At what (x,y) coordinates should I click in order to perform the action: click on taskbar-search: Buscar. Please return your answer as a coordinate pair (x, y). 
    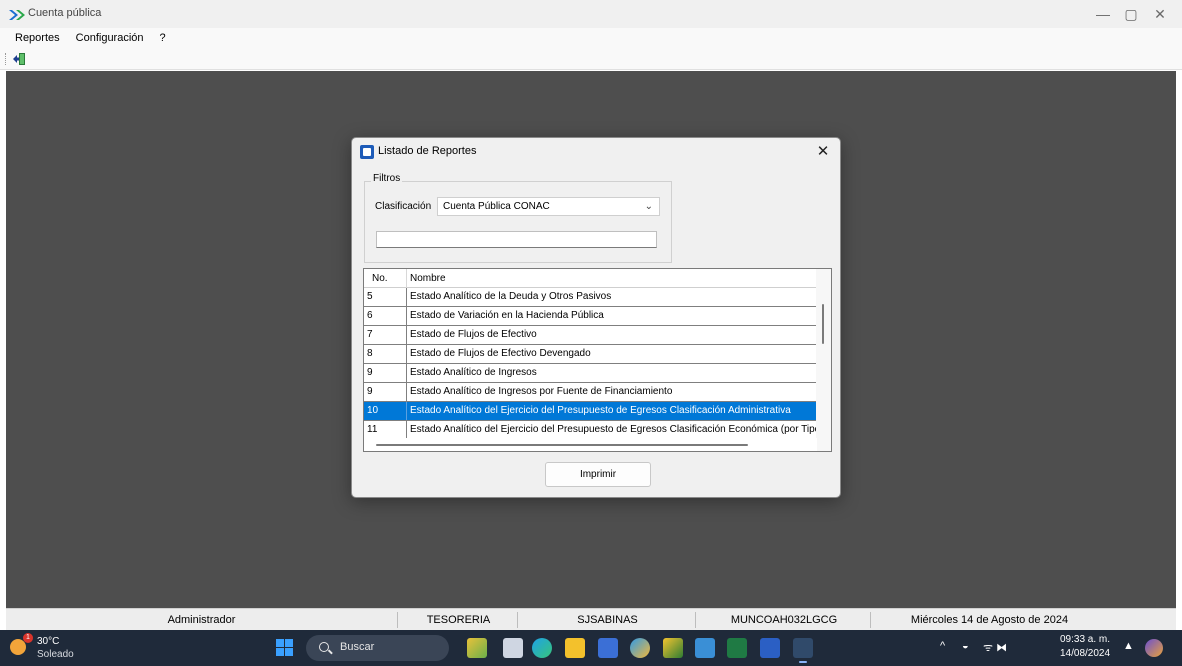
    Looking at the image, I should click on (377, 648).